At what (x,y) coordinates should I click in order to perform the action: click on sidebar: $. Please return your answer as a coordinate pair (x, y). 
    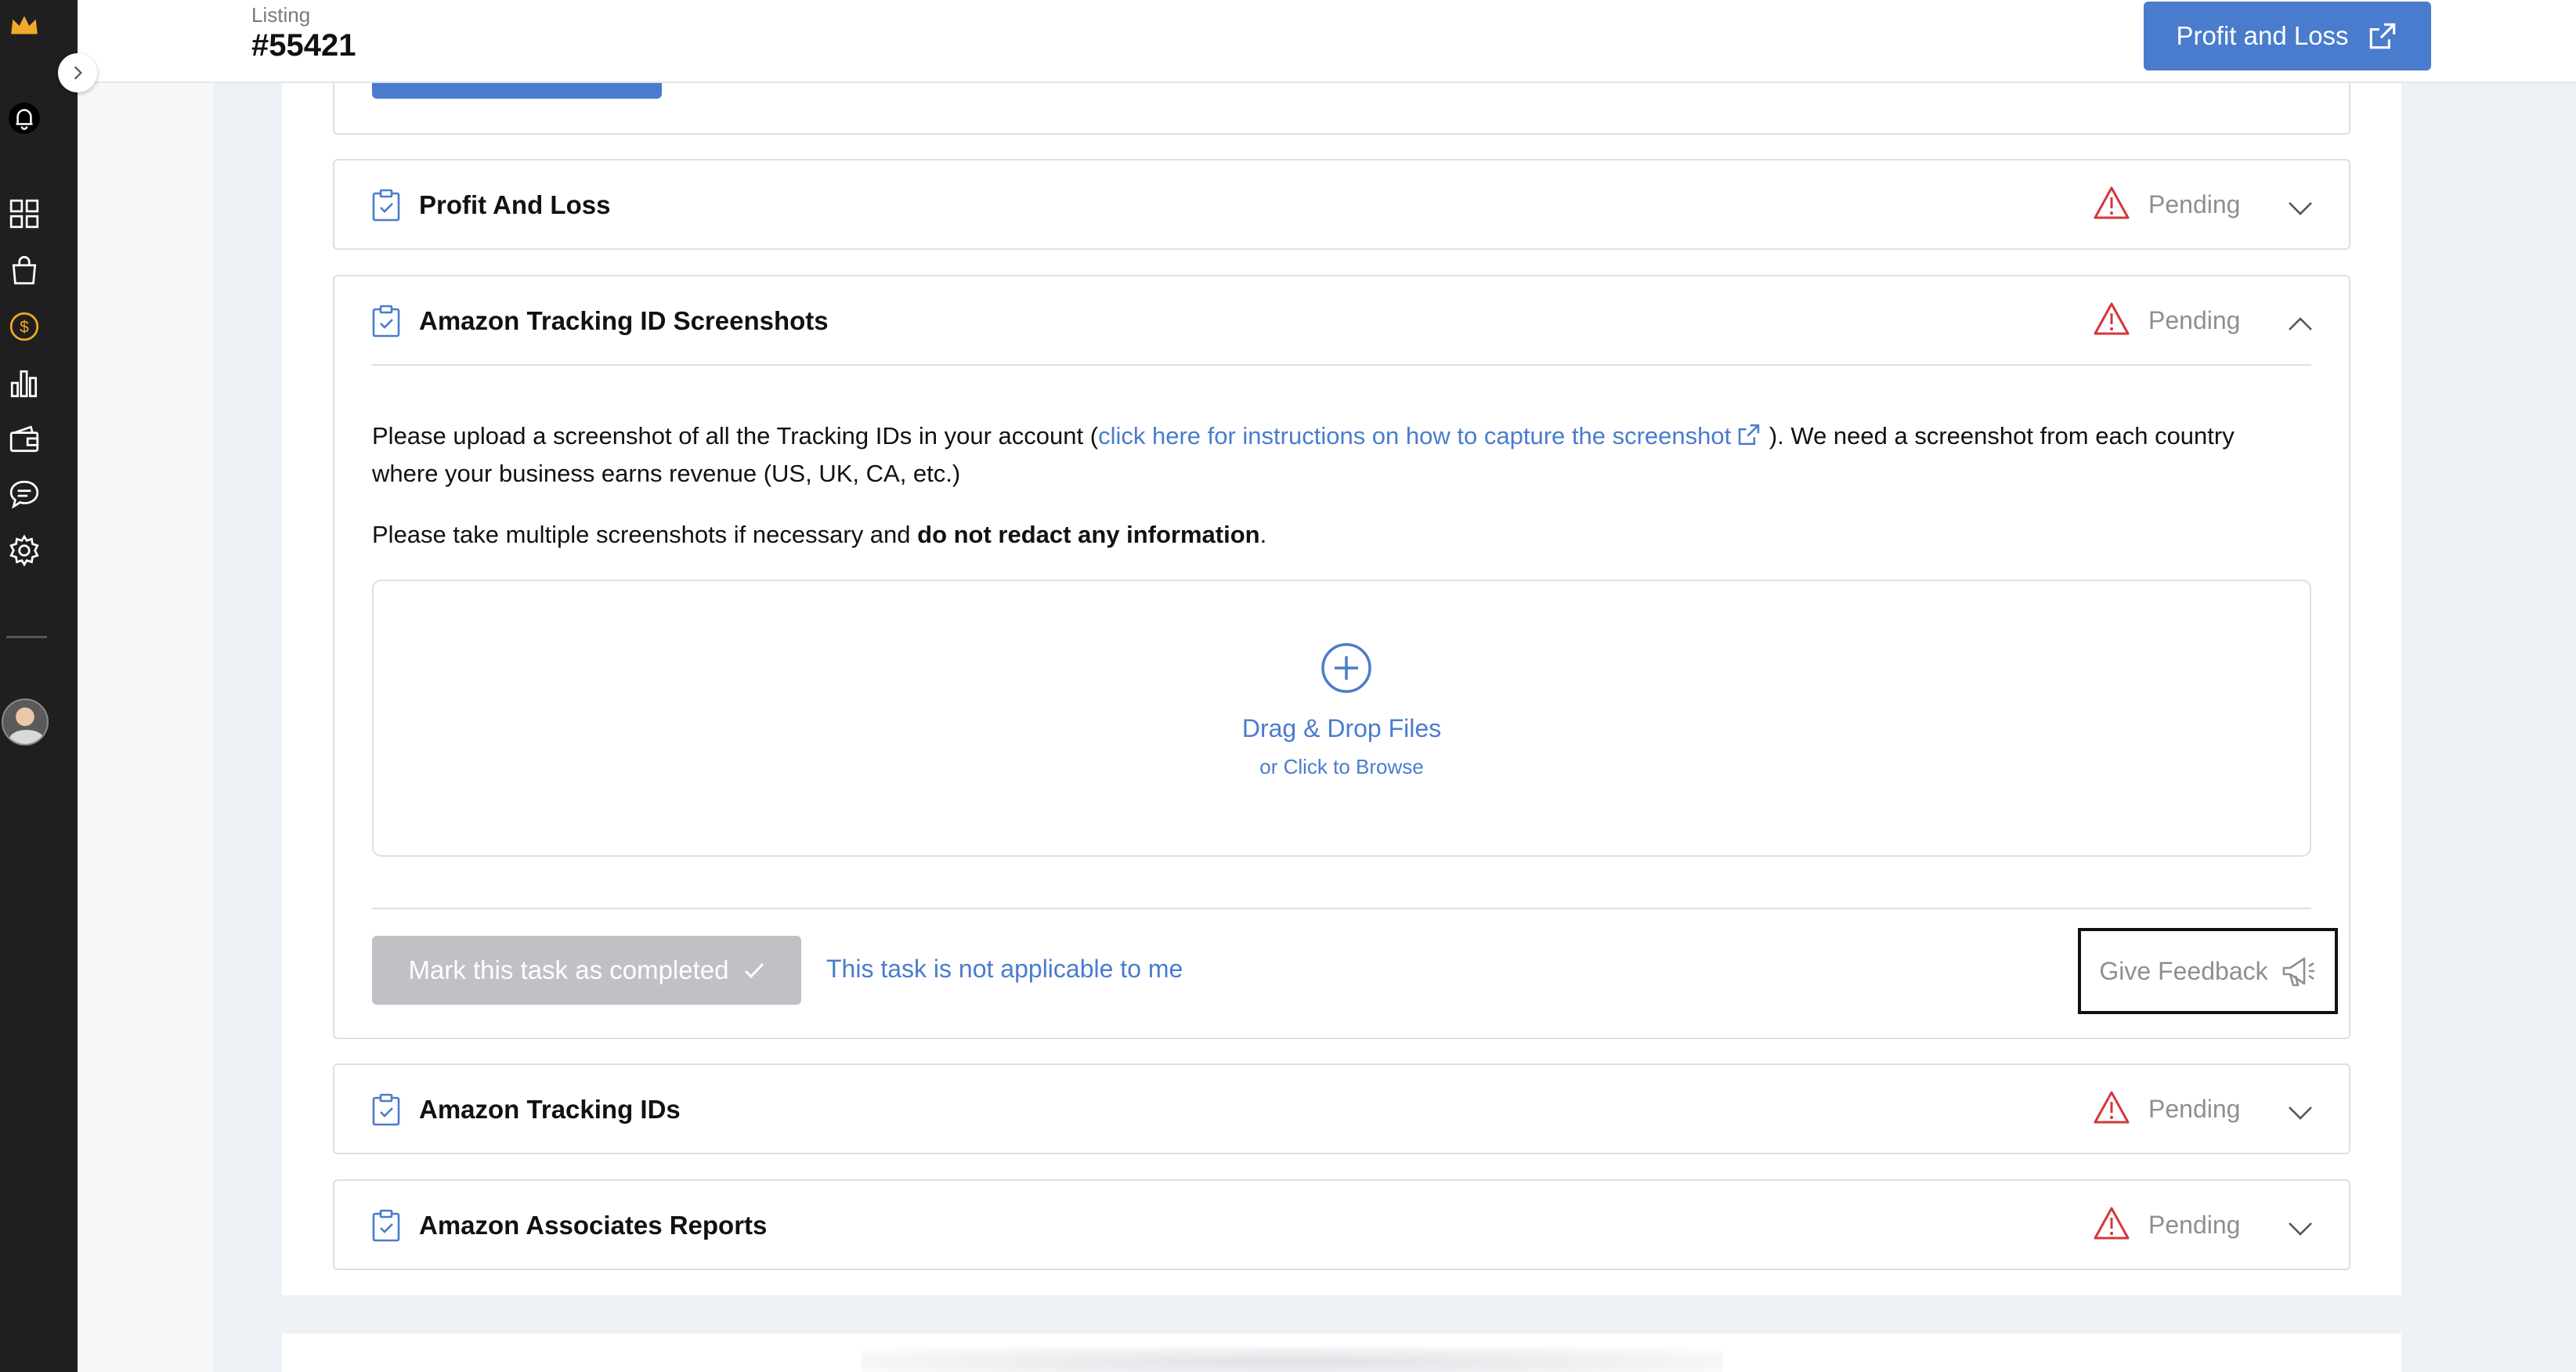
    Looking at the image, I should click on (39, 686).